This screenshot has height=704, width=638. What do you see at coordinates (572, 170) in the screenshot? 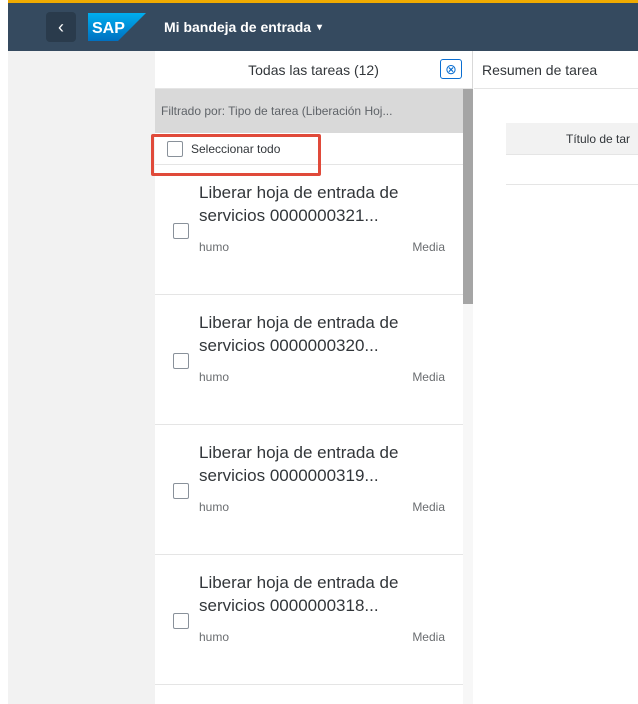
I see `detail-table-row` at bounding box center [572, 170].